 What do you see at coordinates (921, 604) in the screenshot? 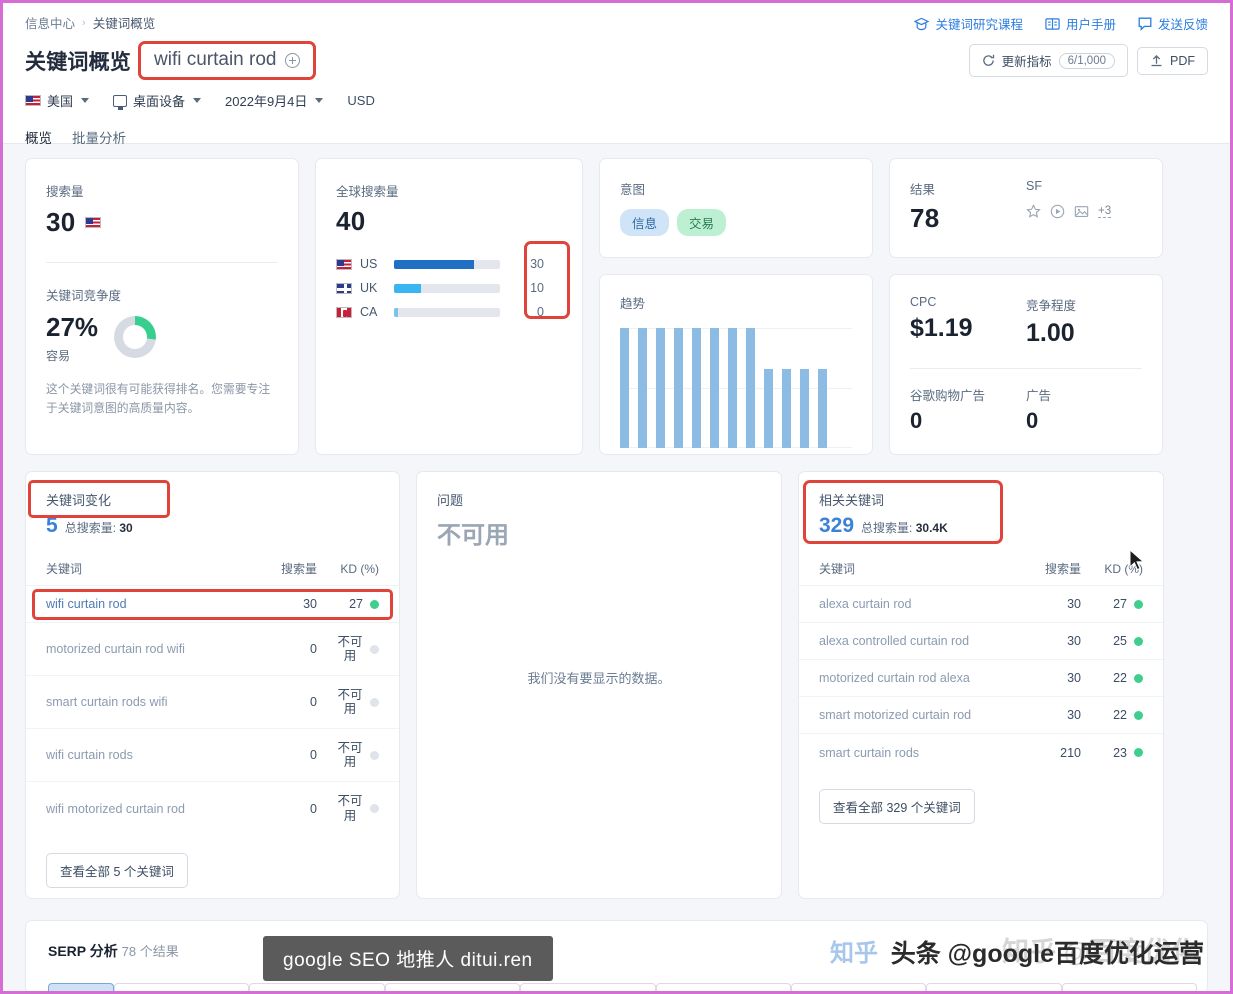
I see `keyword-link: alexa curtain rod` at bounding box center [921, 604].